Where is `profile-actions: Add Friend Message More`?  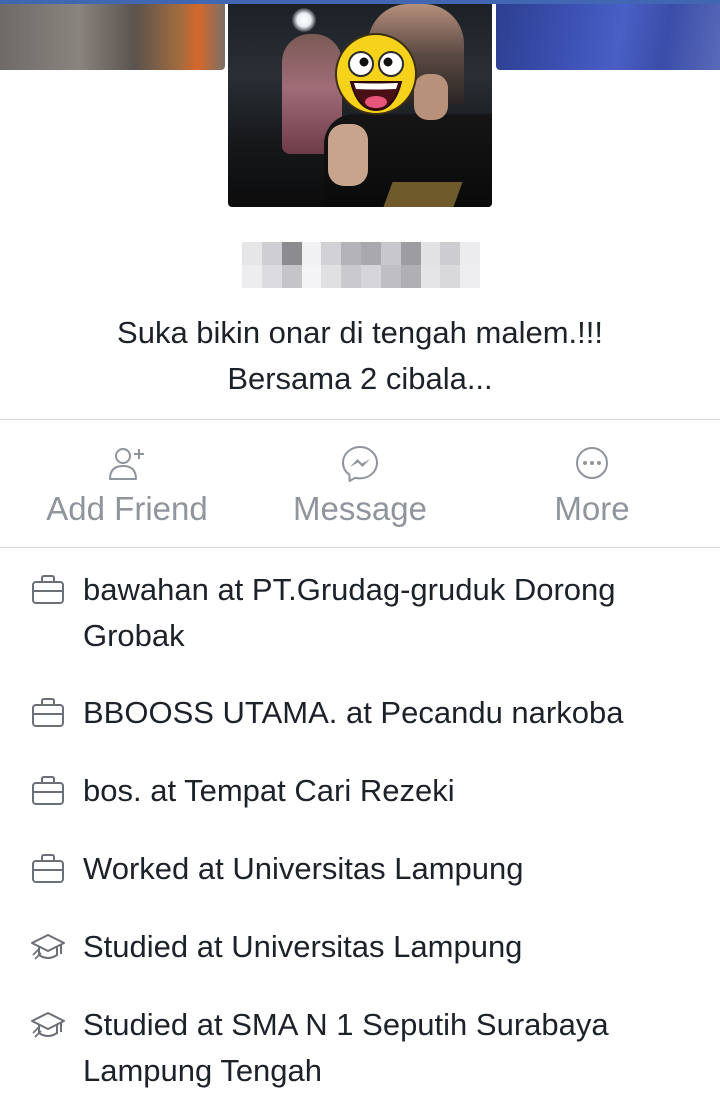 profile-actions: Add Friend Message More is located at coordinates (360, 484).